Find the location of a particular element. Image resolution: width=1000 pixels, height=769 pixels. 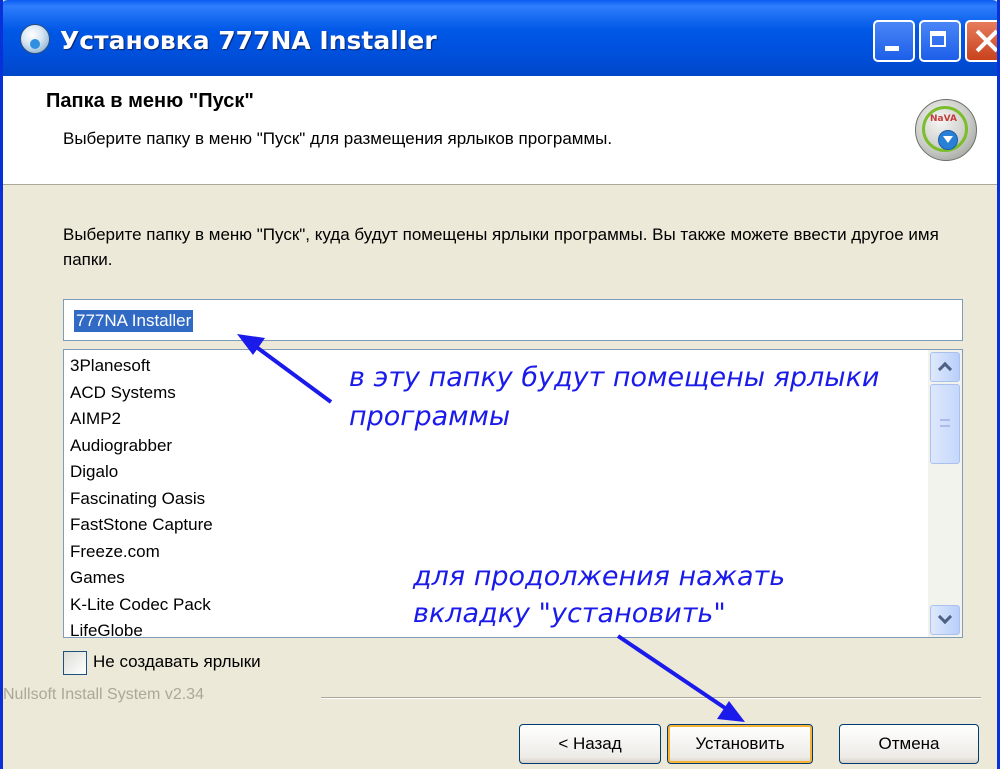

folder-input-value: 777NA Installer is located at coordinates (134, 321).